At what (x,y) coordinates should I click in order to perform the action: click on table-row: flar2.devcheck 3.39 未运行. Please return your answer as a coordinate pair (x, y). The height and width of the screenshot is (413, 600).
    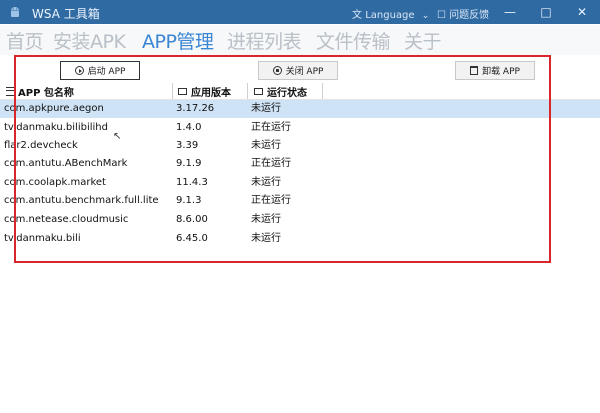
    Looking at the image, I should click on (300, 146).